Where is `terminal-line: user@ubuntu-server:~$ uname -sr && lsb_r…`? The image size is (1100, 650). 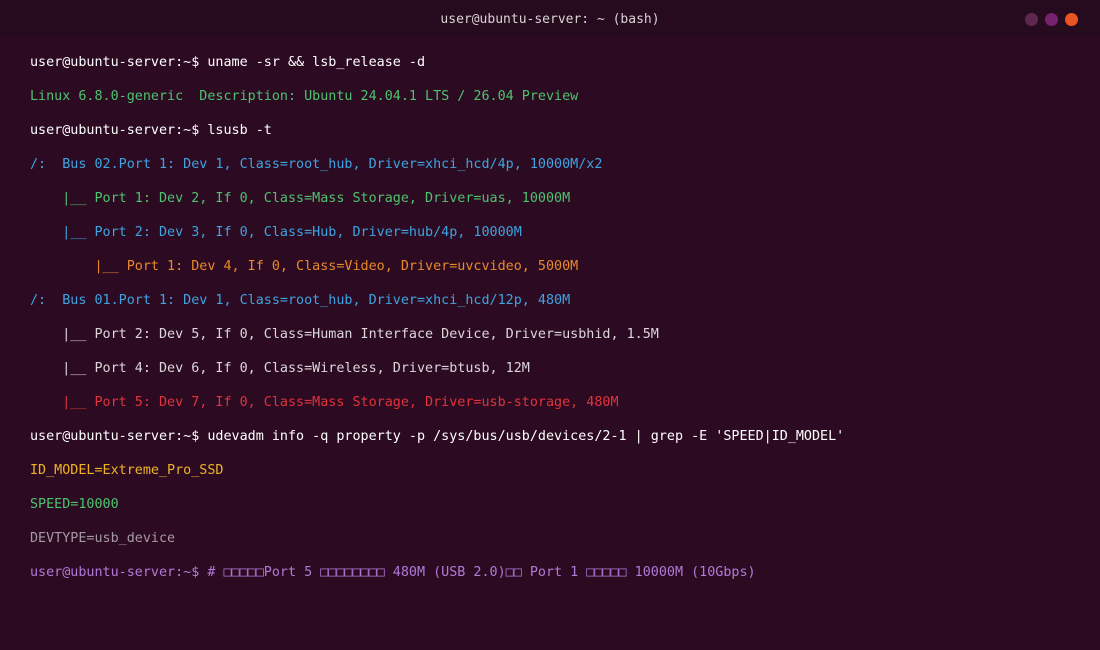
terminal-line: user@ubuntu-server:~$ uname -sr && lsb_r… is located at coordinates (228, 63).